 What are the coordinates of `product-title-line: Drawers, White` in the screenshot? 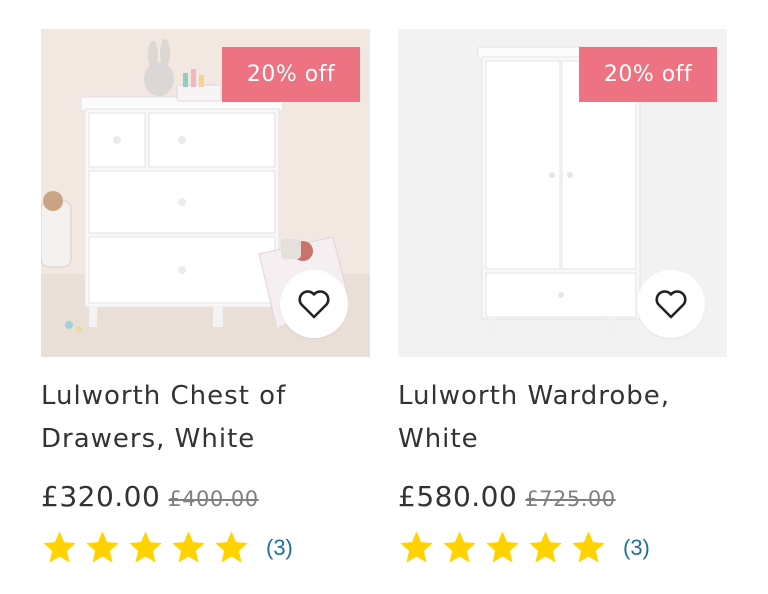 It's located at (148, 439).